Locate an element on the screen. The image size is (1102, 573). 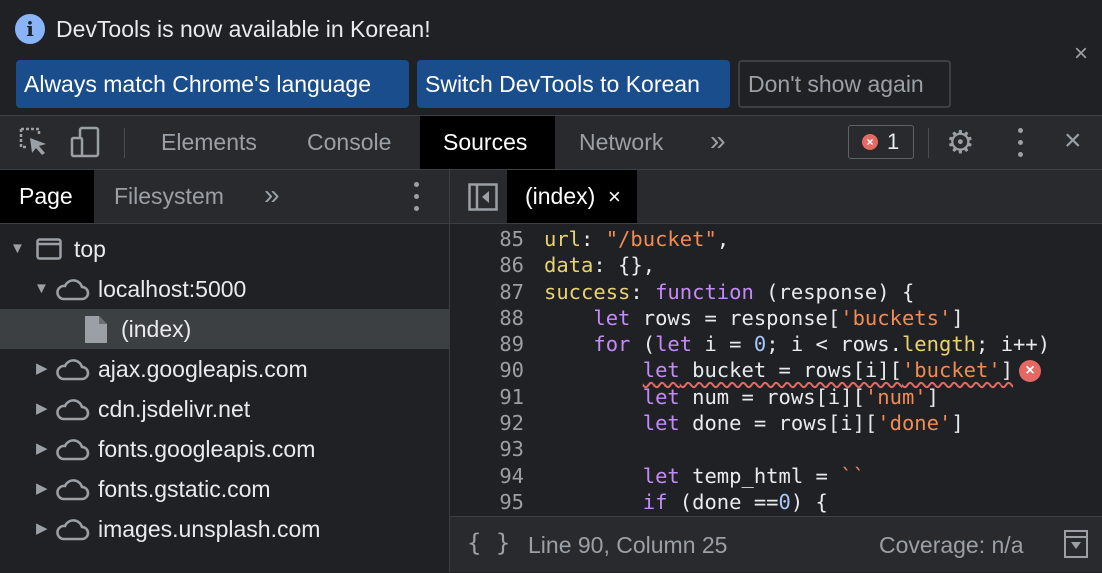
line-number: 87 is located at coordinates (511, 291).